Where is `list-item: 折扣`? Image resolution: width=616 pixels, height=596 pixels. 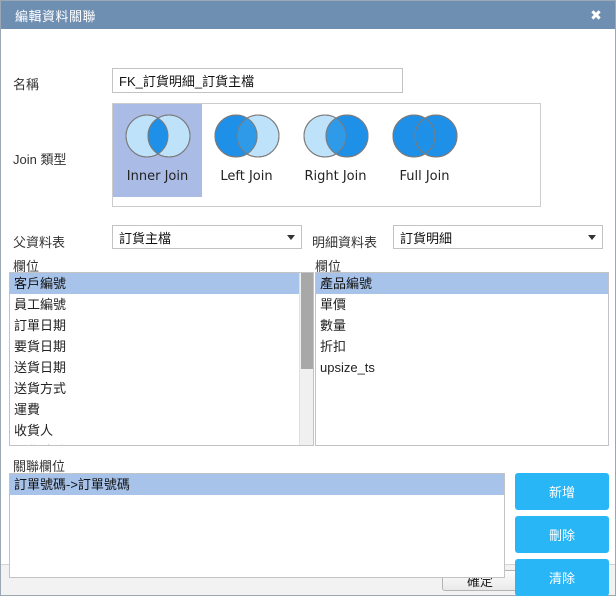 list-item: 折扣 is located at coordinates (462, 346).